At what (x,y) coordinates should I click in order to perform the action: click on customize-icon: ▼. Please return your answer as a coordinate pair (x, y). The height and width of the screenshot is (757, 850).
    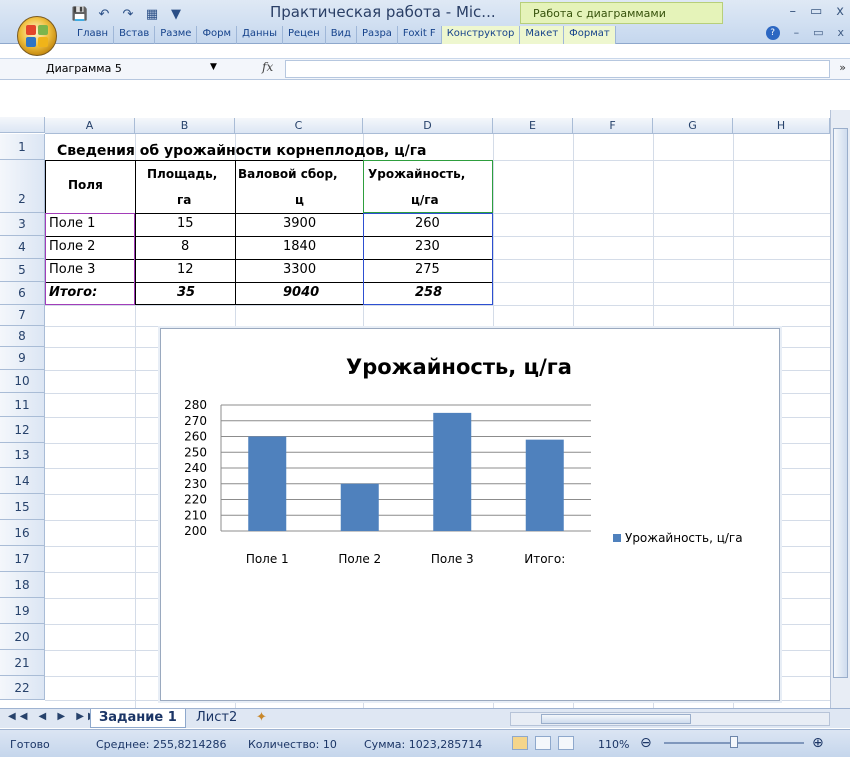
    Looking at the image, I should click on (176, 14).